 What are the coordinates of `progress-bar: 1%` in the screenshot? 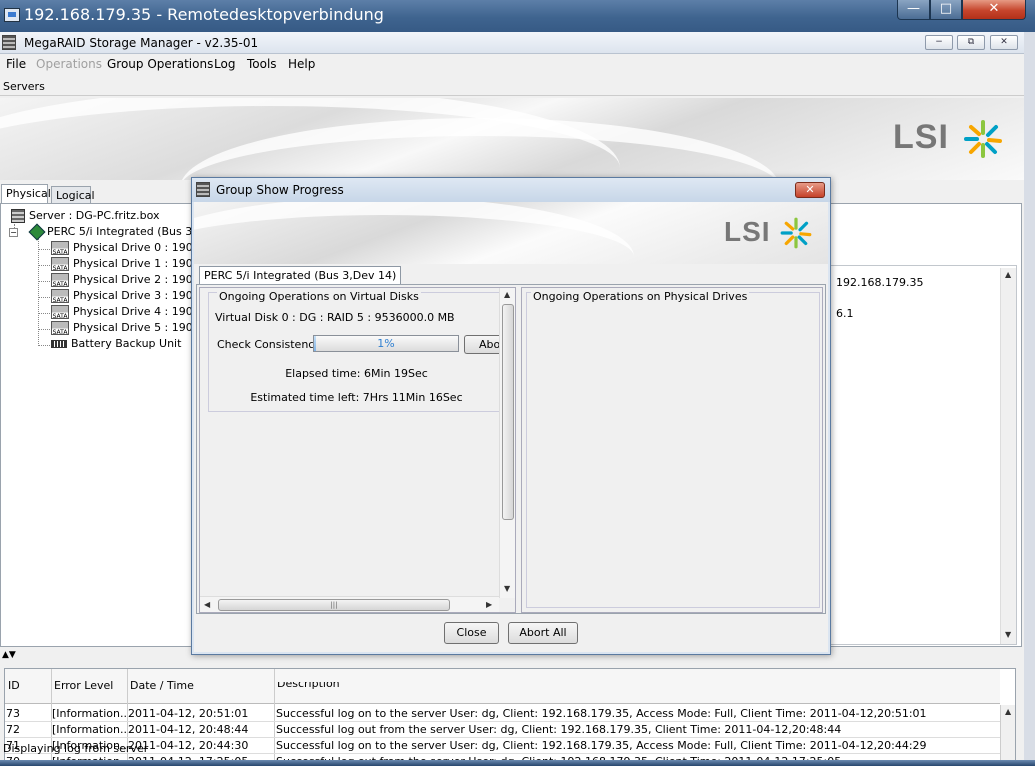 It's located at (386, 343).